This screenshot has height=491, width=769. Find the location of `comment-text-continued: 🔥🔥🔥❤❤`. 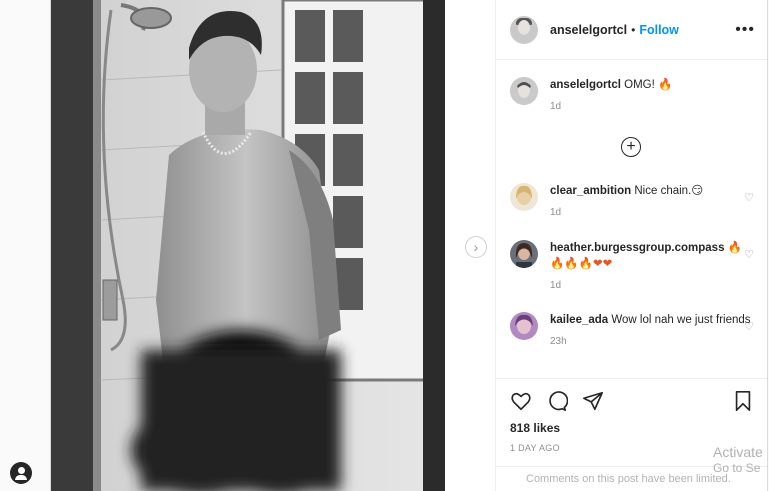

comment-text-continued: 🔥🔥🔥❤❤ is located at coordinates (581, 264).